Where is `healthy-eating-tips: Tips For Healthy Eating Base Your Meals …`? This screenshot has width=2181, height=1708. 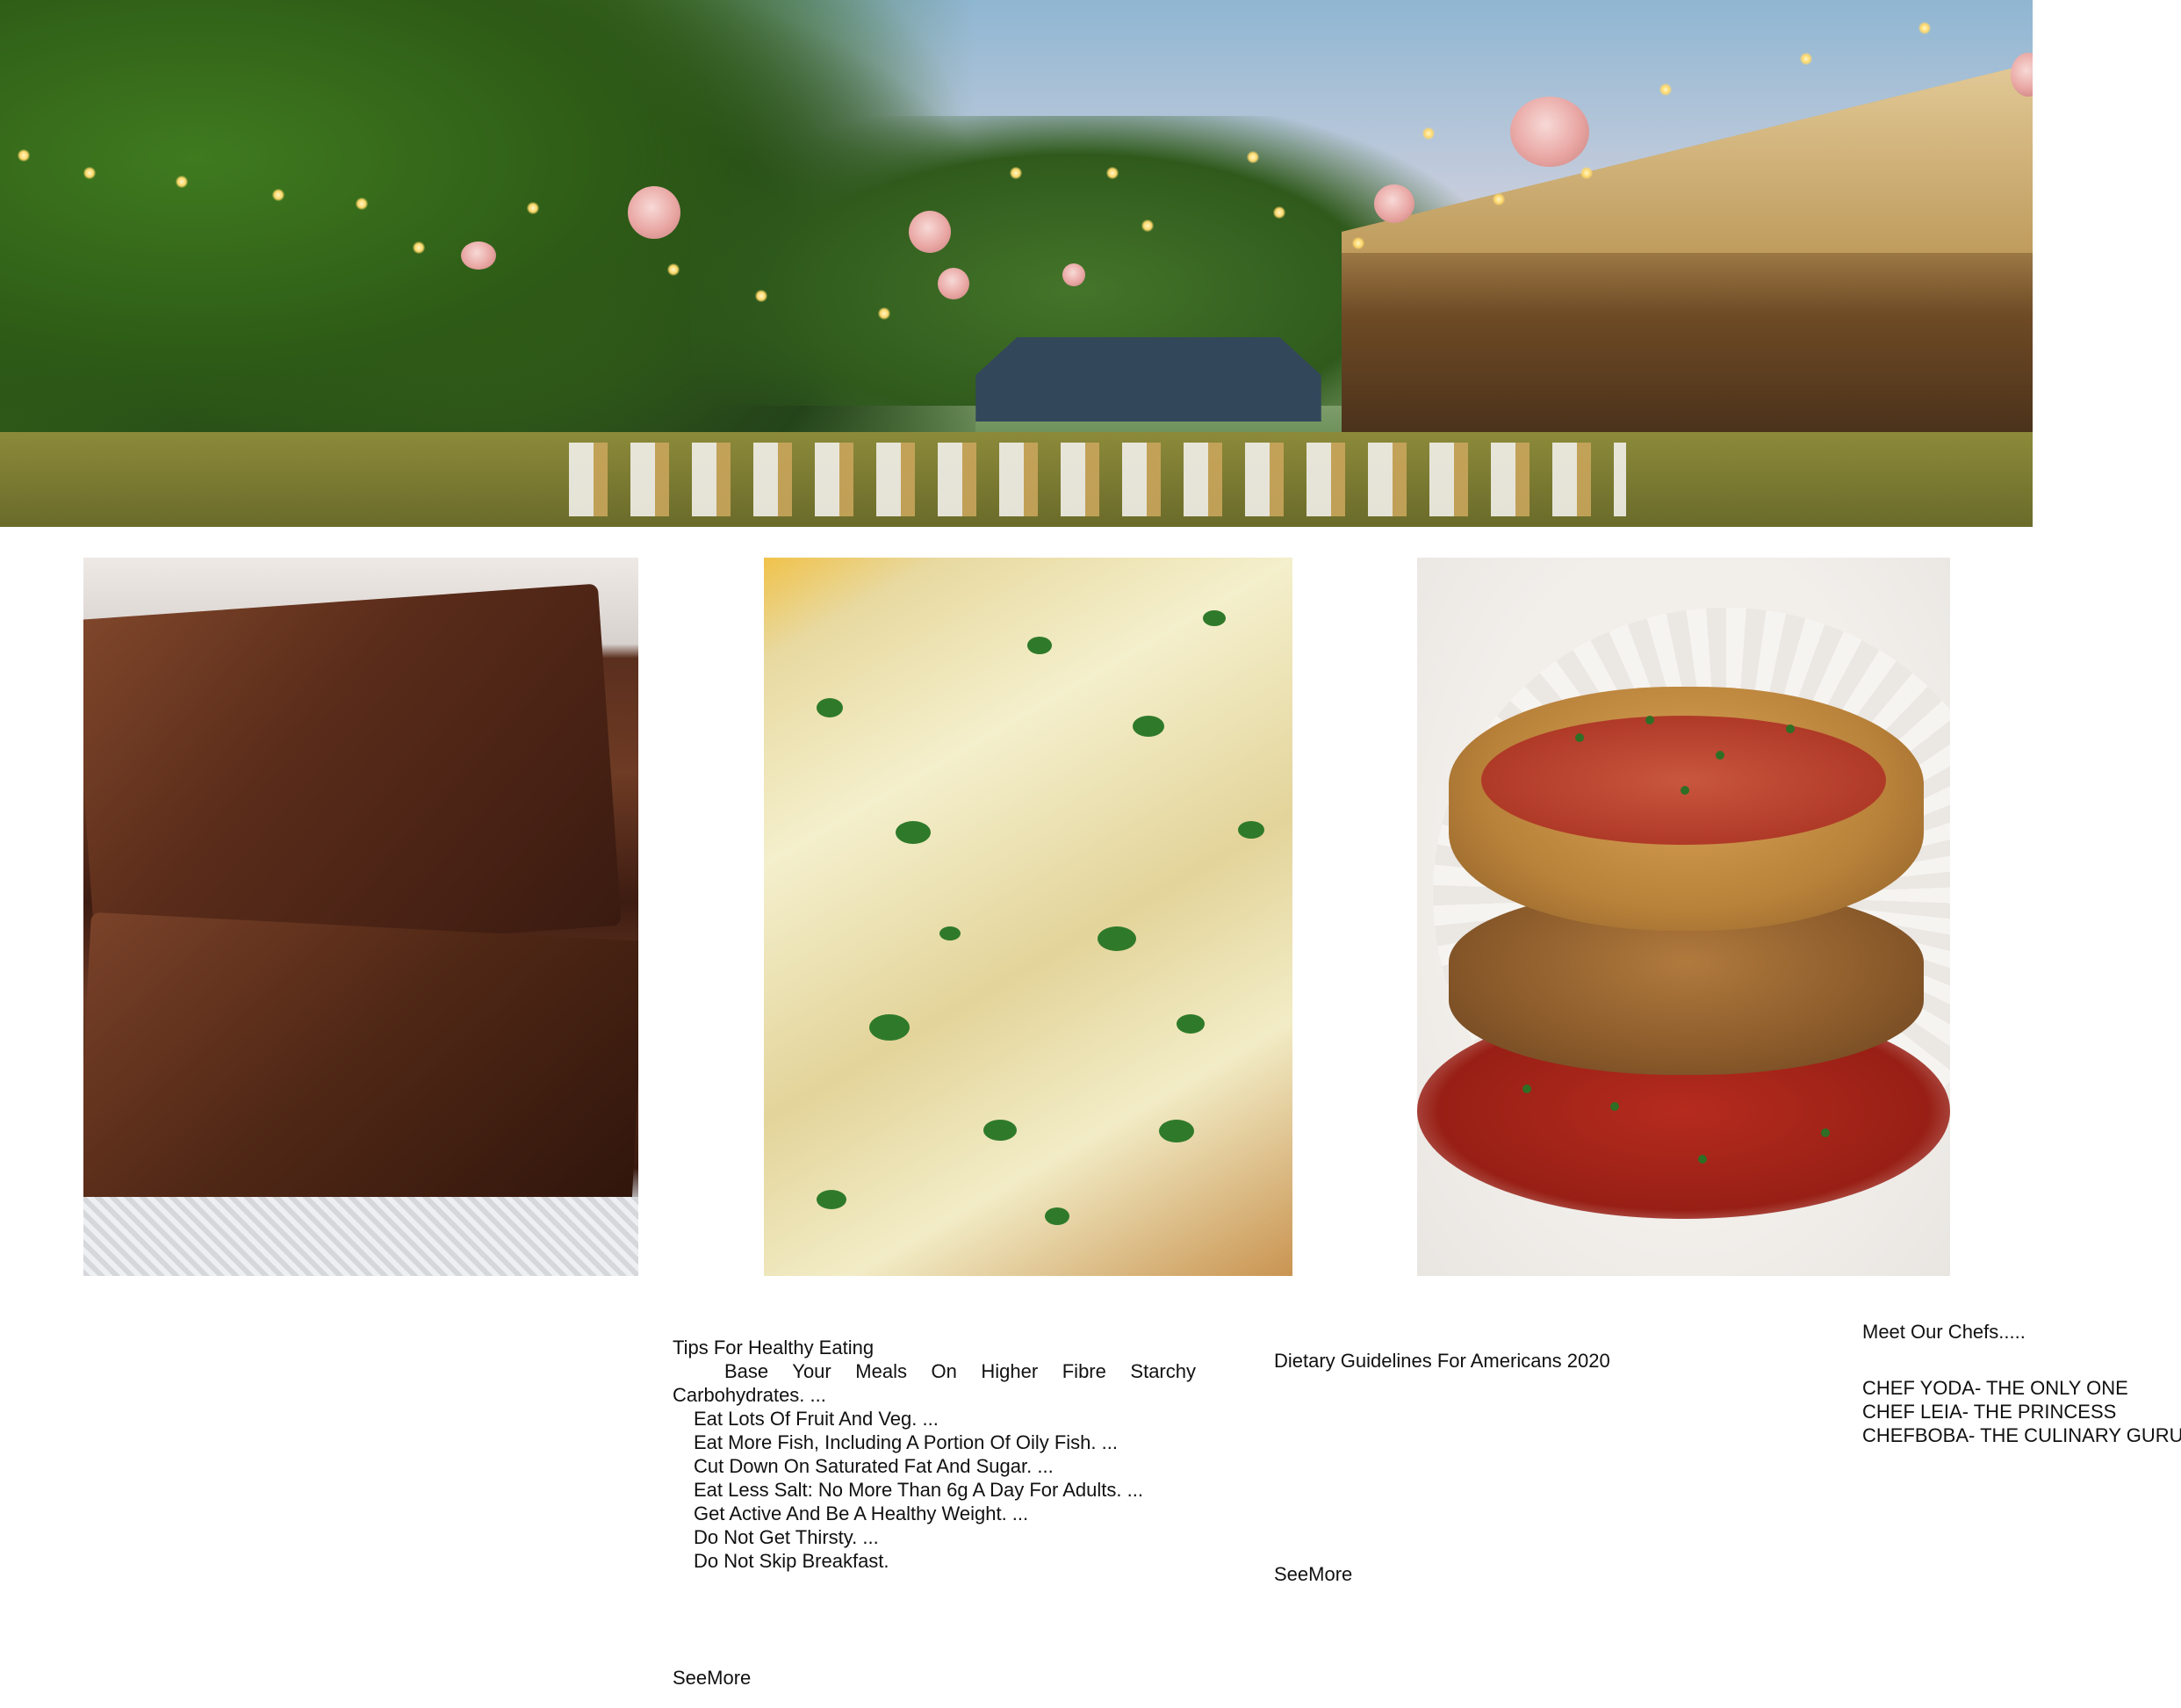 healthy-eating-tips: Tips For Healthy Eating Base Your Meals … is located at coordinates (934, 1454).